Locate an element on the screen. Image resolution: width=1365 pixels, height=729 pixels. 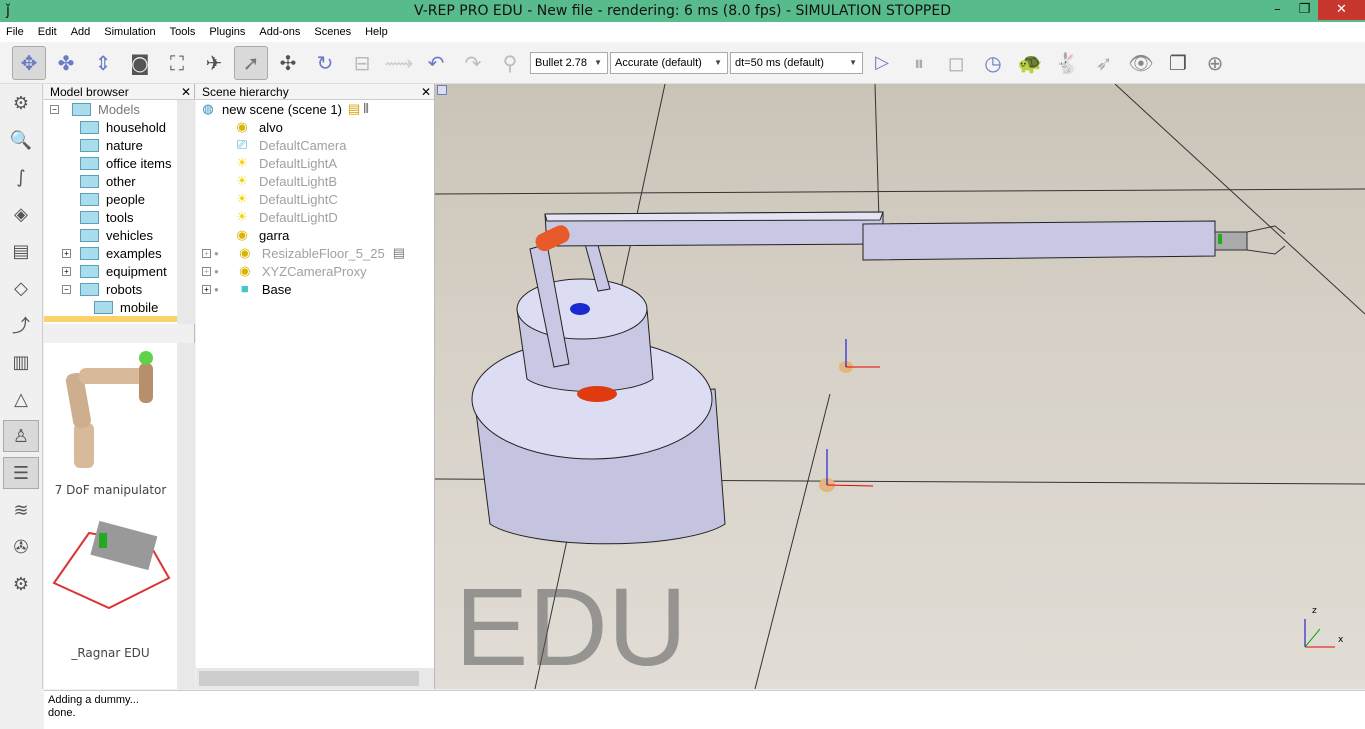
tree-item-defaultlightc: ☀ DefaultLightC is located at coordinates (315, 199).